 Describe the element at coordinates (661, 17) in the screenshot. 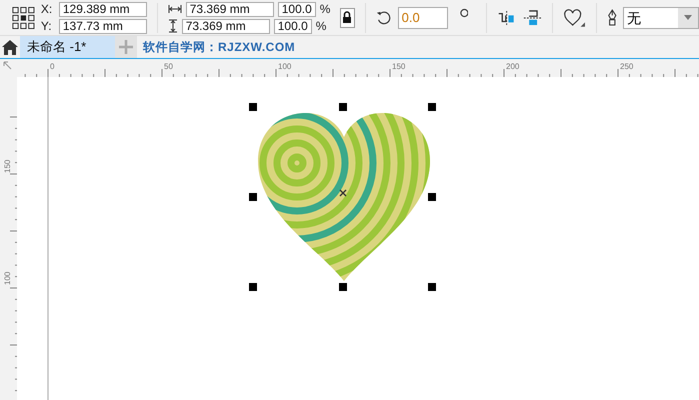

I see `outline-width-dropdown: 无` at that location.